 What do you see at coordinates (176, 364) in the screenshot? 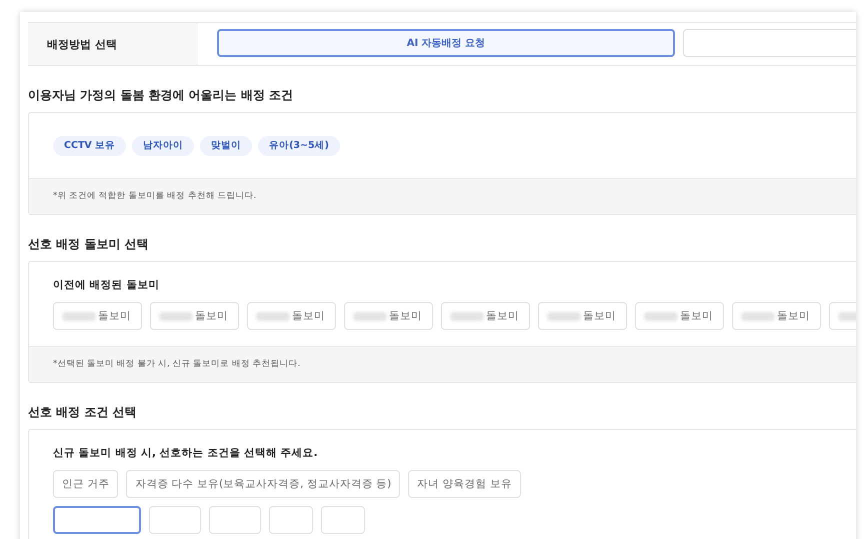
I see `note-text: *선택된 돌보미 배정 불가 시, 신규 돌보미로 배정 추천됩니다.` at bounding box center [176, 364].